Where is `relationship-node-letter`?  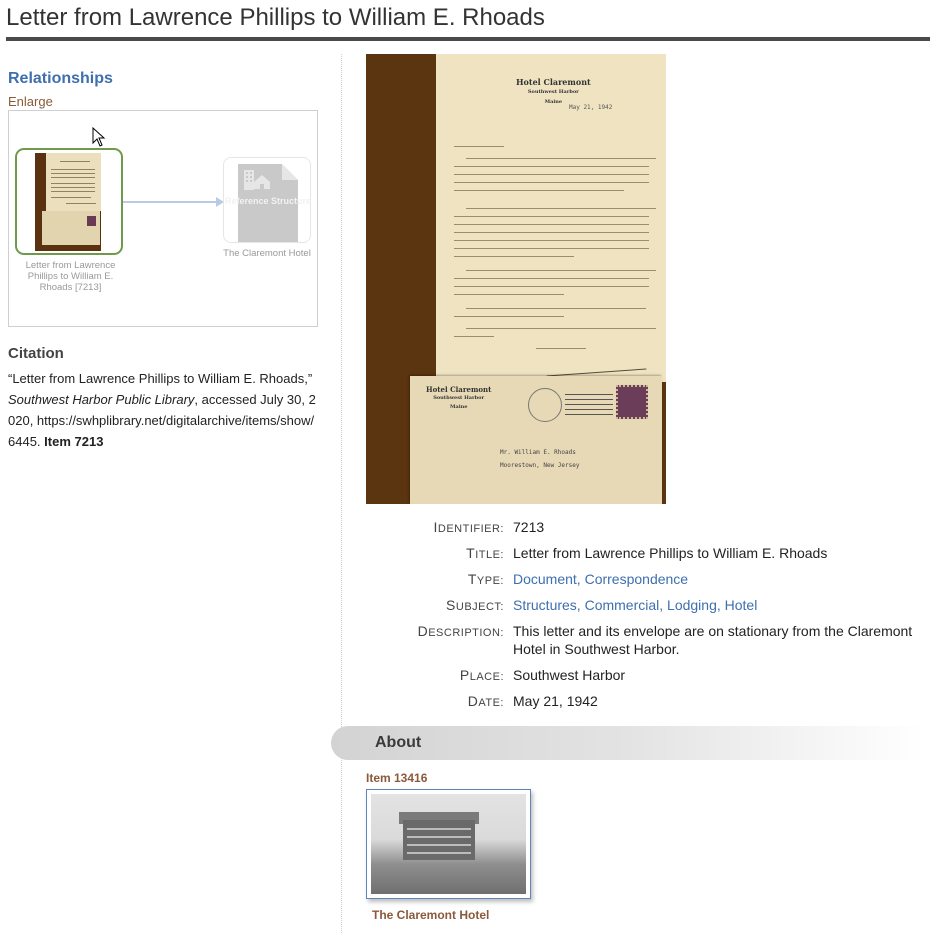
relationship-node-letter is located at coordinates (69, 201).